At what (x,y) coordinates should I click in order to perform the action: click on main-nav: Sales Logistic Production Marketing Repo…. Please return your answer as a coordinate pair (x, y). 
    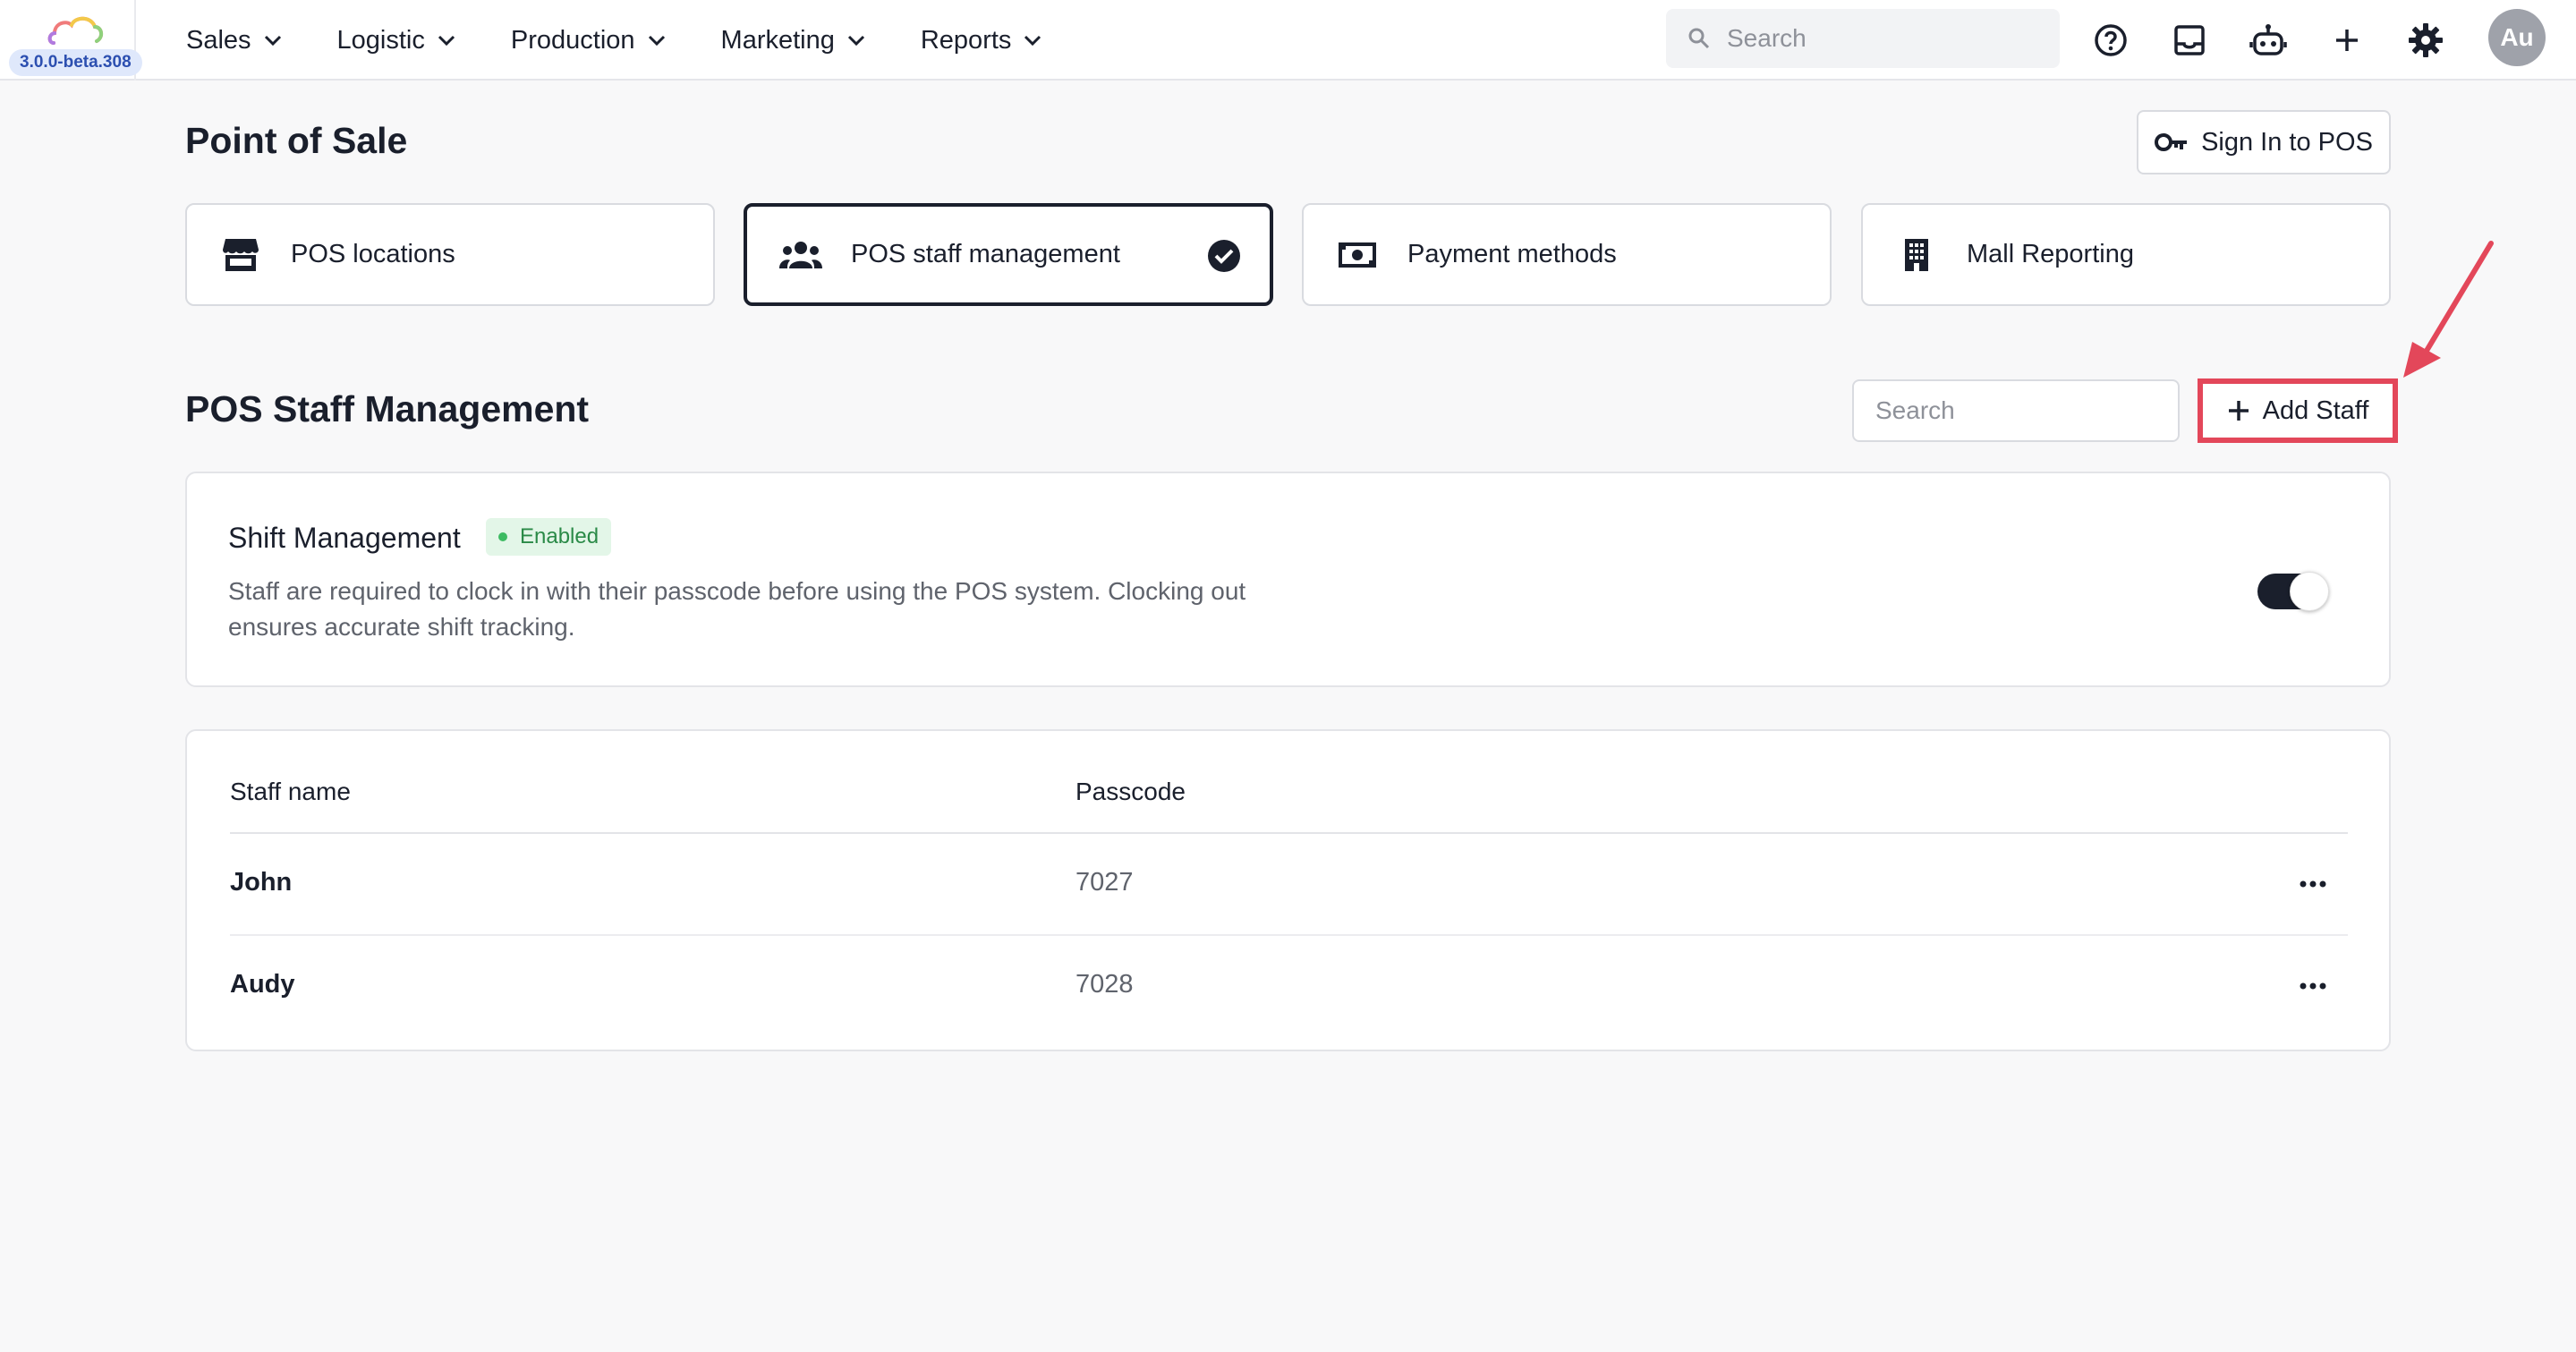
    Looking at the image, I should click on (641, 40).